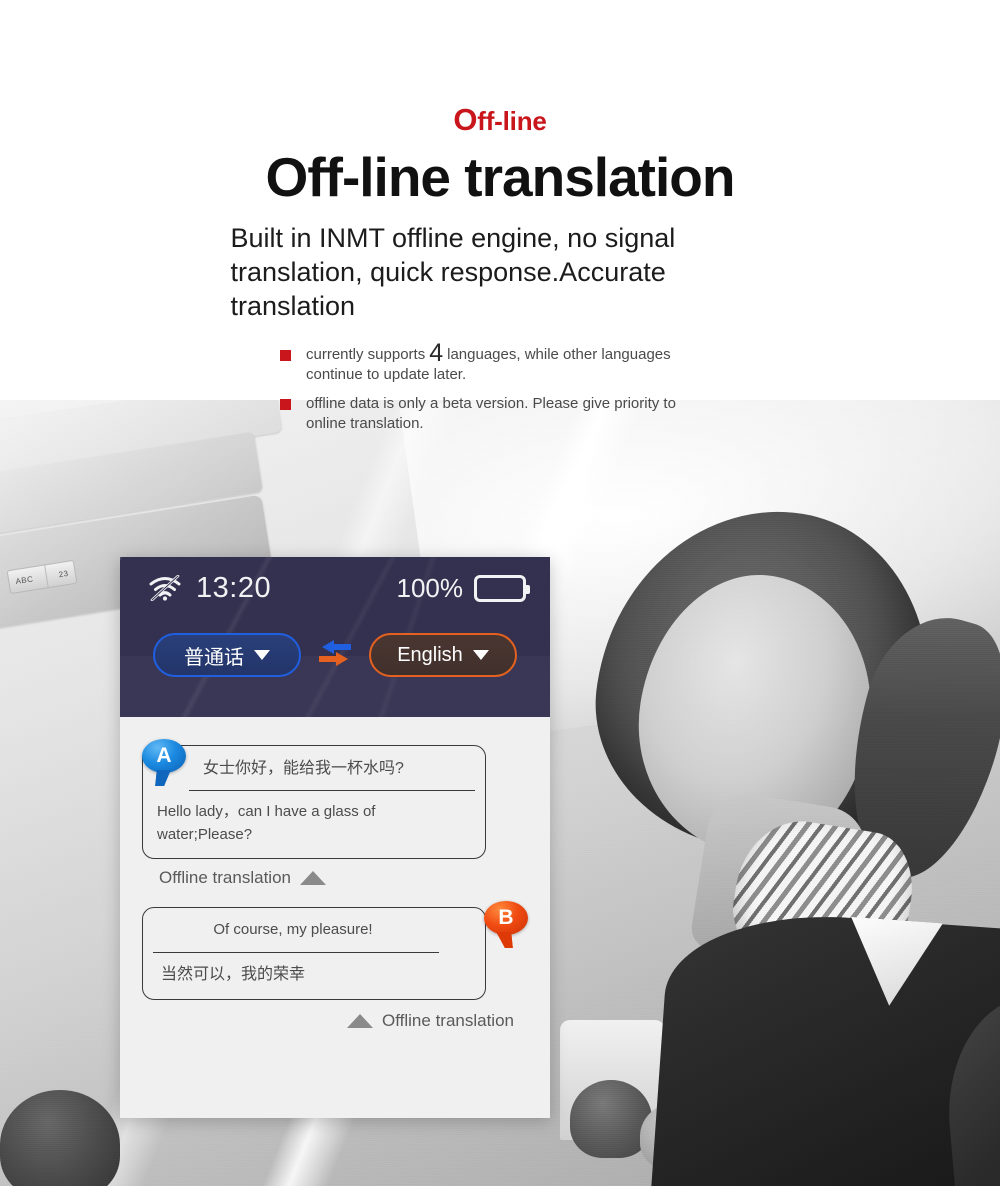  What do you see at coordinates (303, 768) in the screenshot?
I see `message-original-text: 女士你好，能给我一杯水吗?` at bounding box center [303, 768].